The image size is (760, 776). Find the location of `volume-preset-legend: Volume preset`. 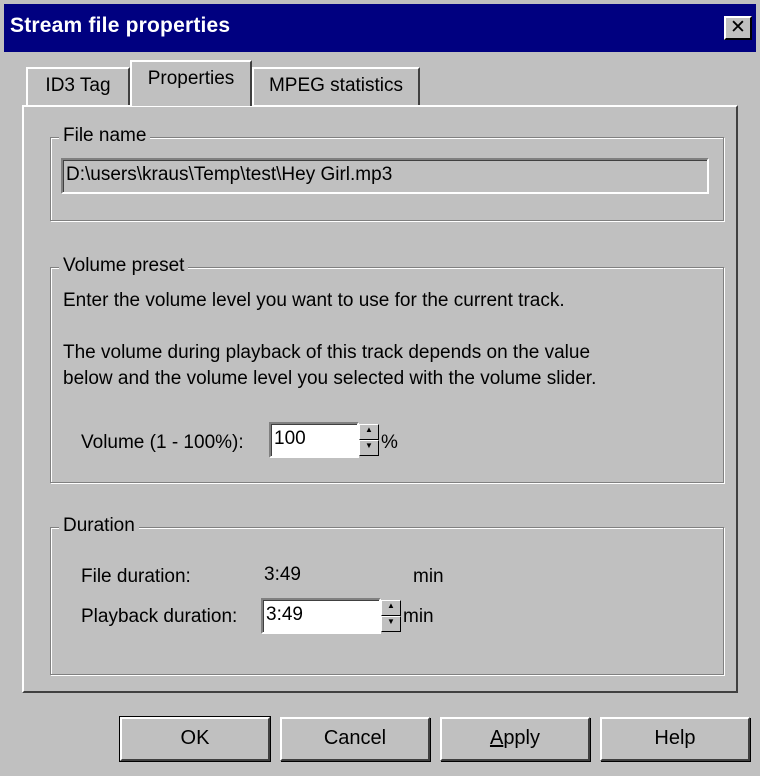

volume-preset-legend: Volume preset is located at coordinates (124, 266).